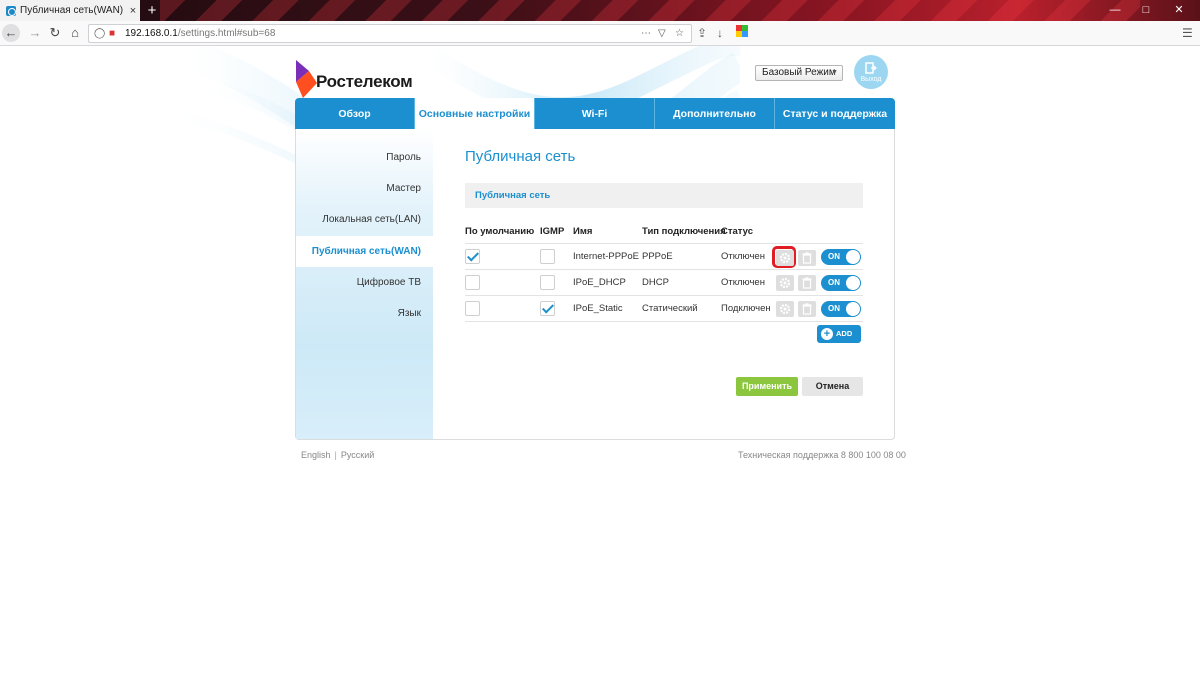 This screenshot has height=675, width=1200. Describe the element at coordinates (520, 156) in the screenshot. I see `page-title: Публичная сеть` at that location.